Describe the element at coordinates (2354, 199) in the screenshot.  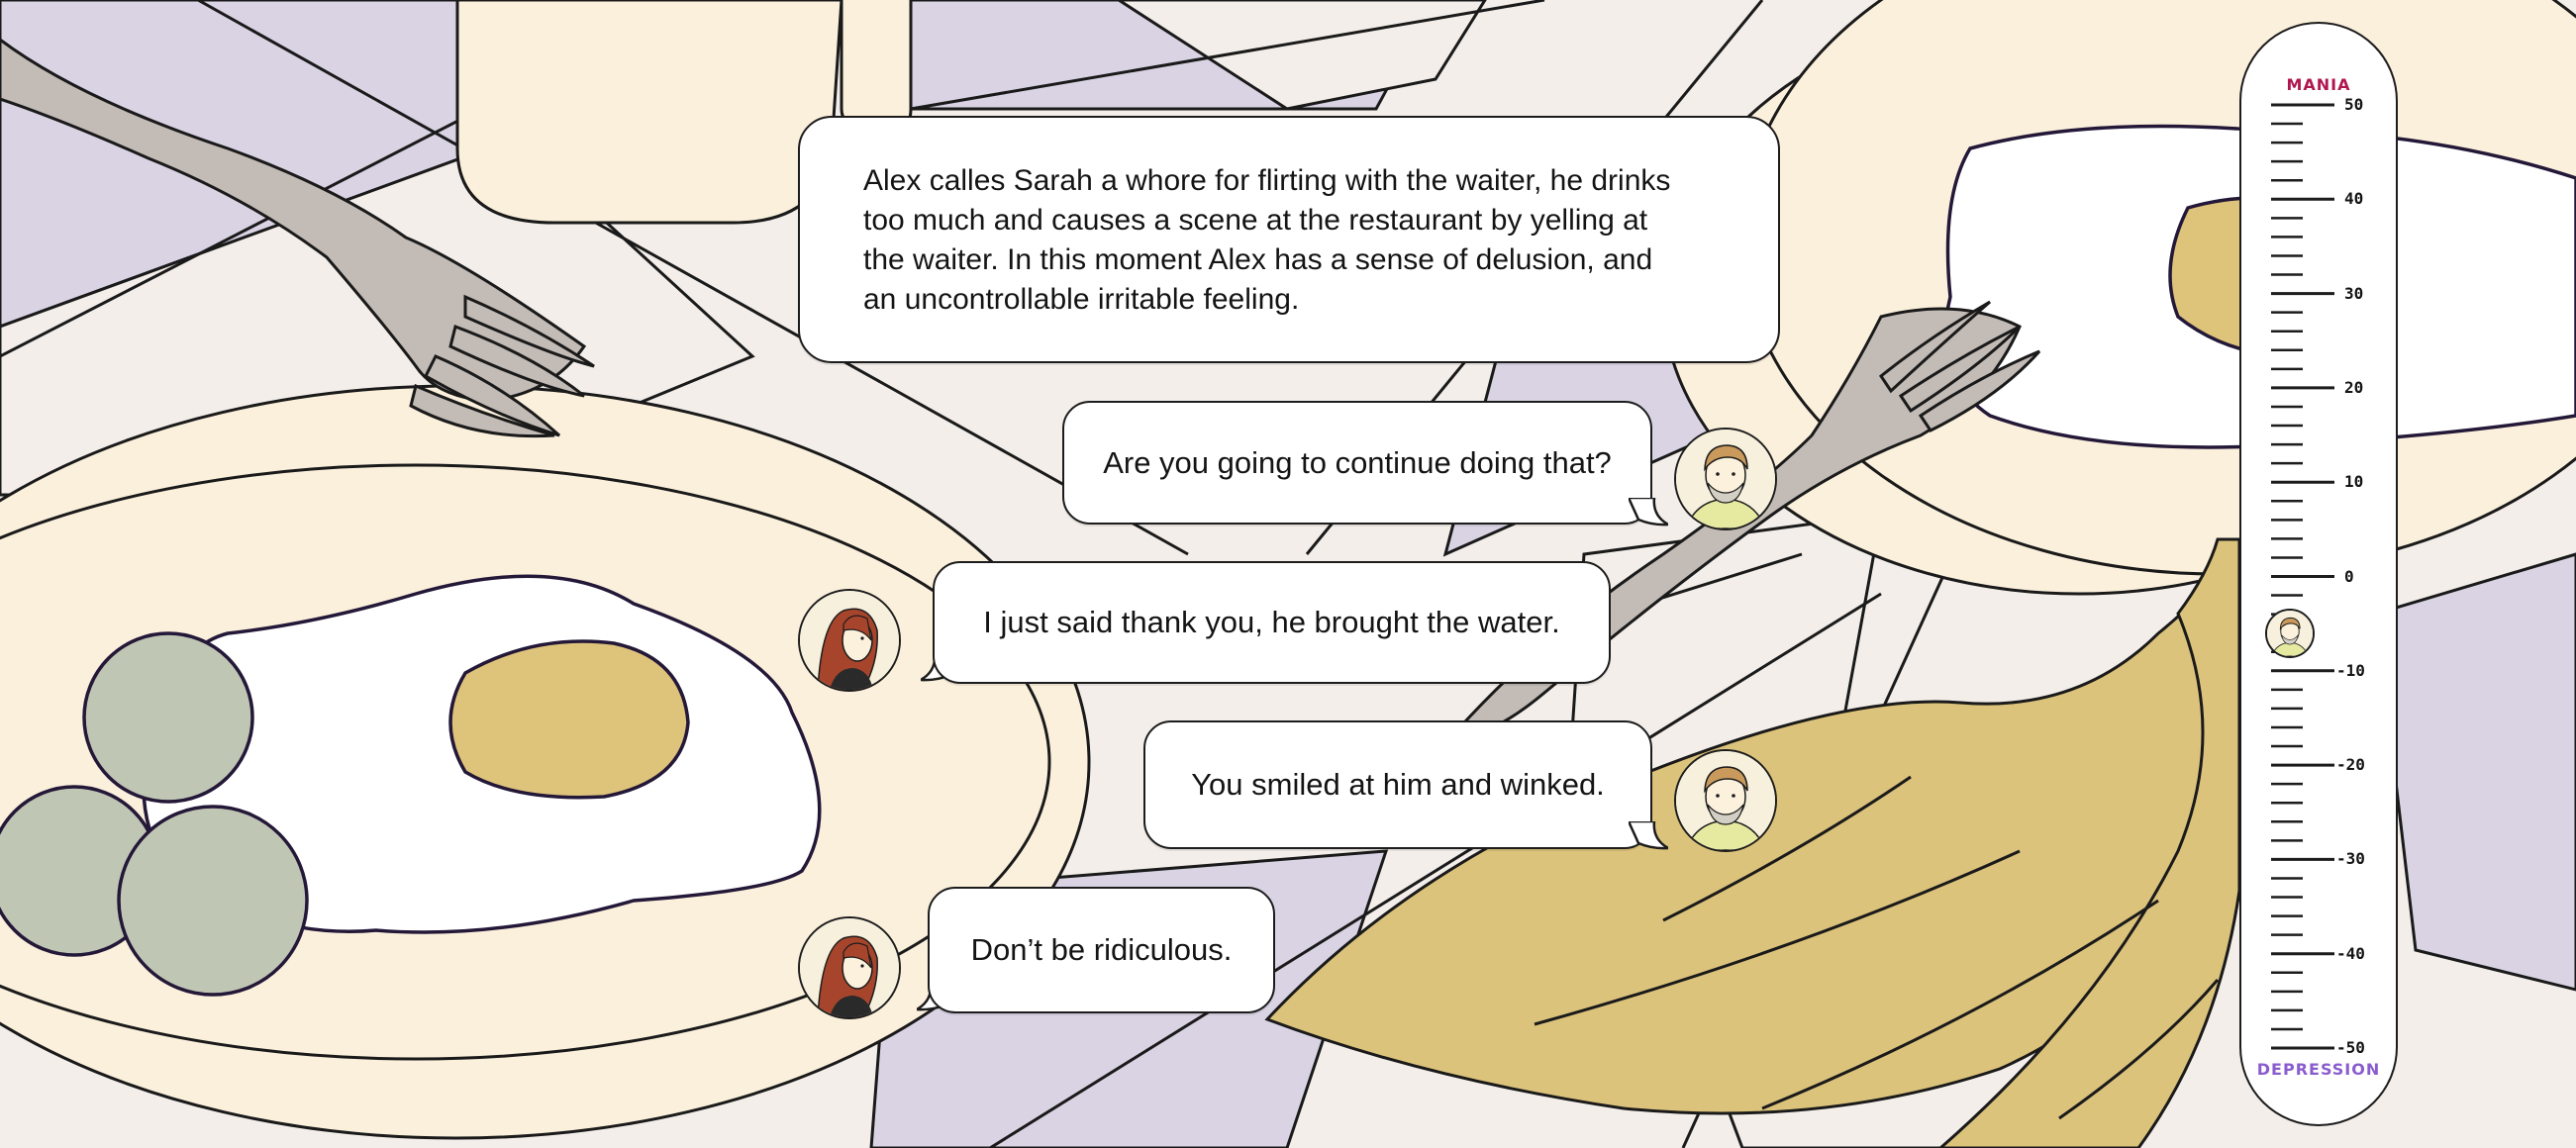
I see `meter-tick-label: 40` at that location.